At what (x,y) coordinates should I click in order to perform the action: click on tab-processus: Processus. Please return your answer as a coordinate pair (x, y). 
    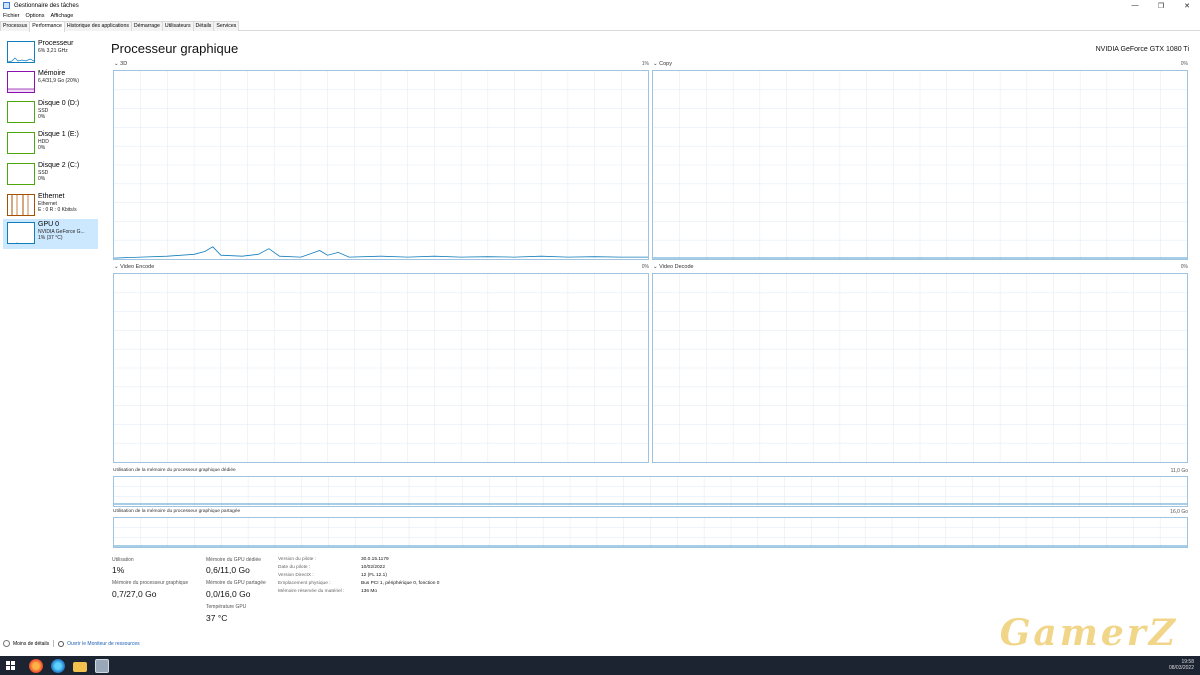
    Looking at the image, I should click on (15, 26).